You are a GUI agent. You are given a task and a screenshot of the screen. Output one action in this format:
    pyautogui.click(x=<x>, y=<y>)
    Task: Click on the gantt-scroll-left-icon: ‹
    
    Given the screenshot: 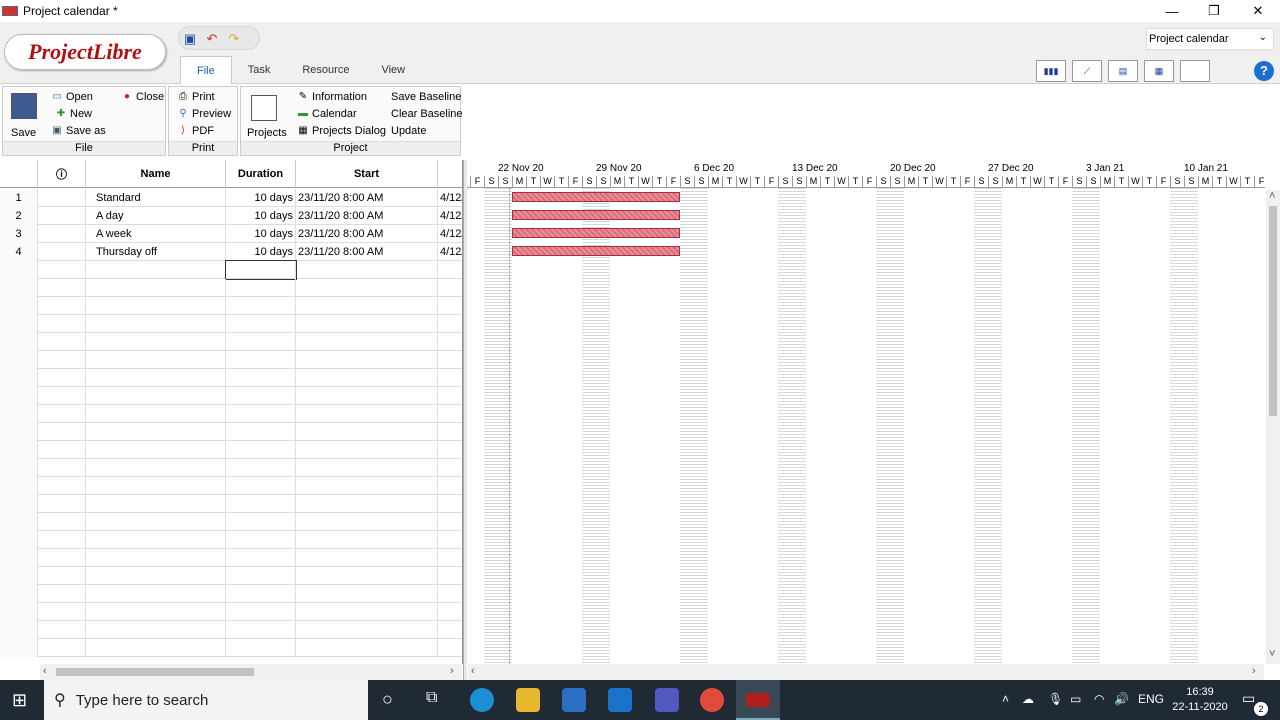 What is the action you would take?
    pyautogui.click(x=473, y=671)
    